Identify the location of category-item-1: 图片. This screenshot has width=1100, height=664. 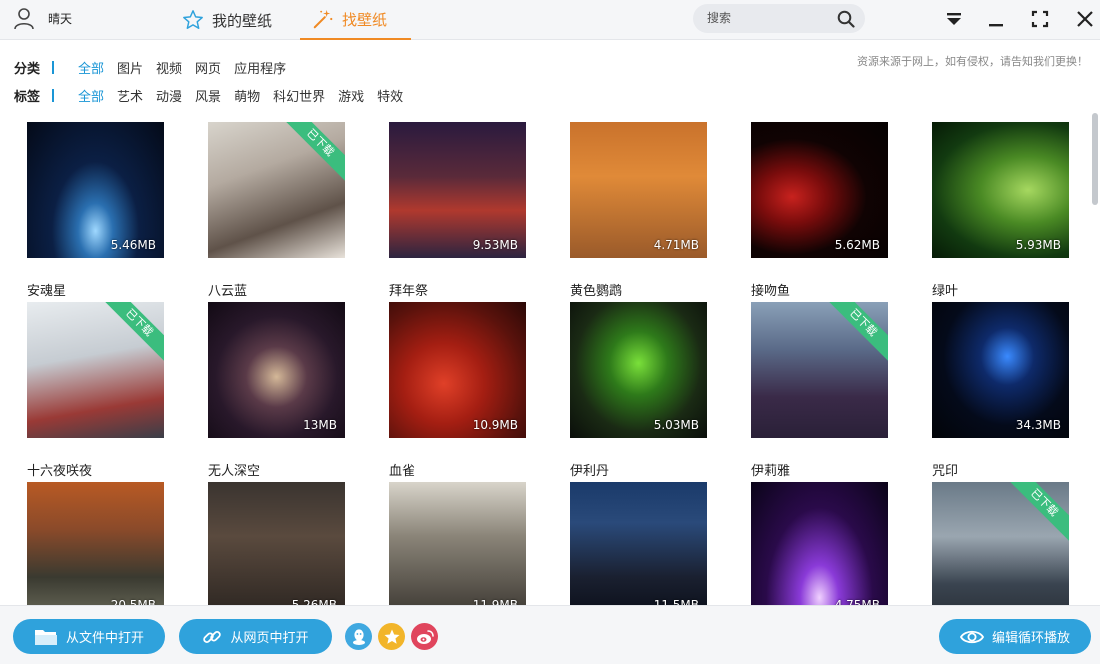
(130, 67).